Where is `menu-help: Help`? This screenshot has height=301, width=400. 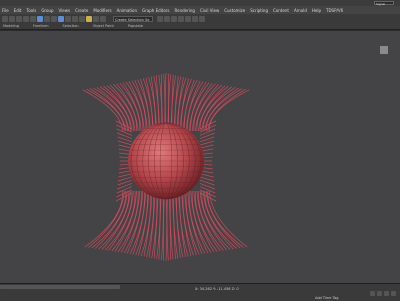
menu-help: Help is located at coordinates (316, 10).